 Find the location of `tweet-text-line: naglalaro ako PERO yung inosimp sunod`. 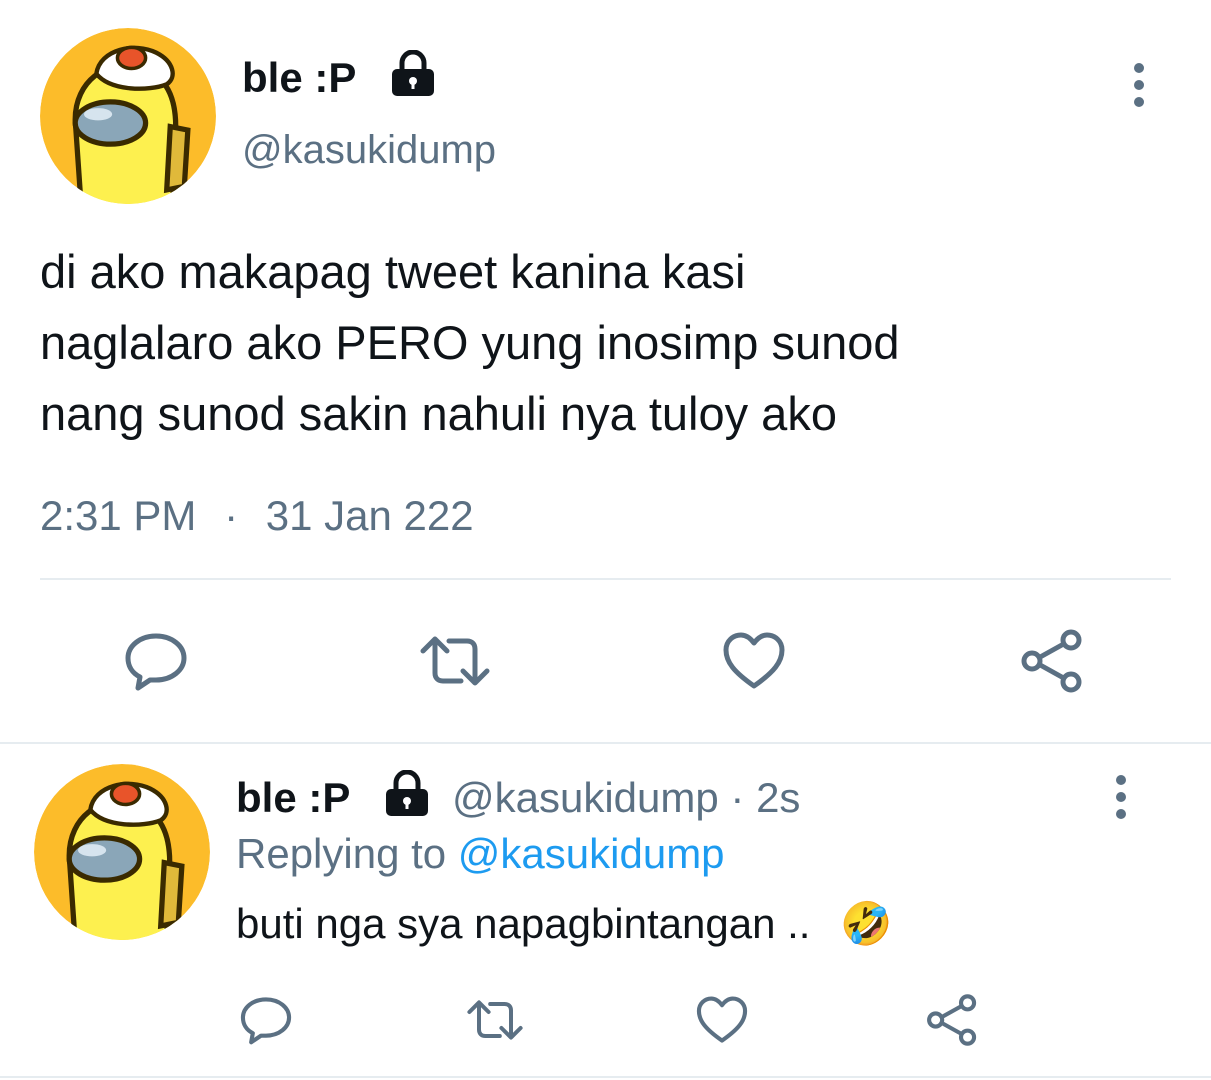

tweet-text-line: naglalaro ako PERO yung inosimp sunod is located at coordinates (470, 342).